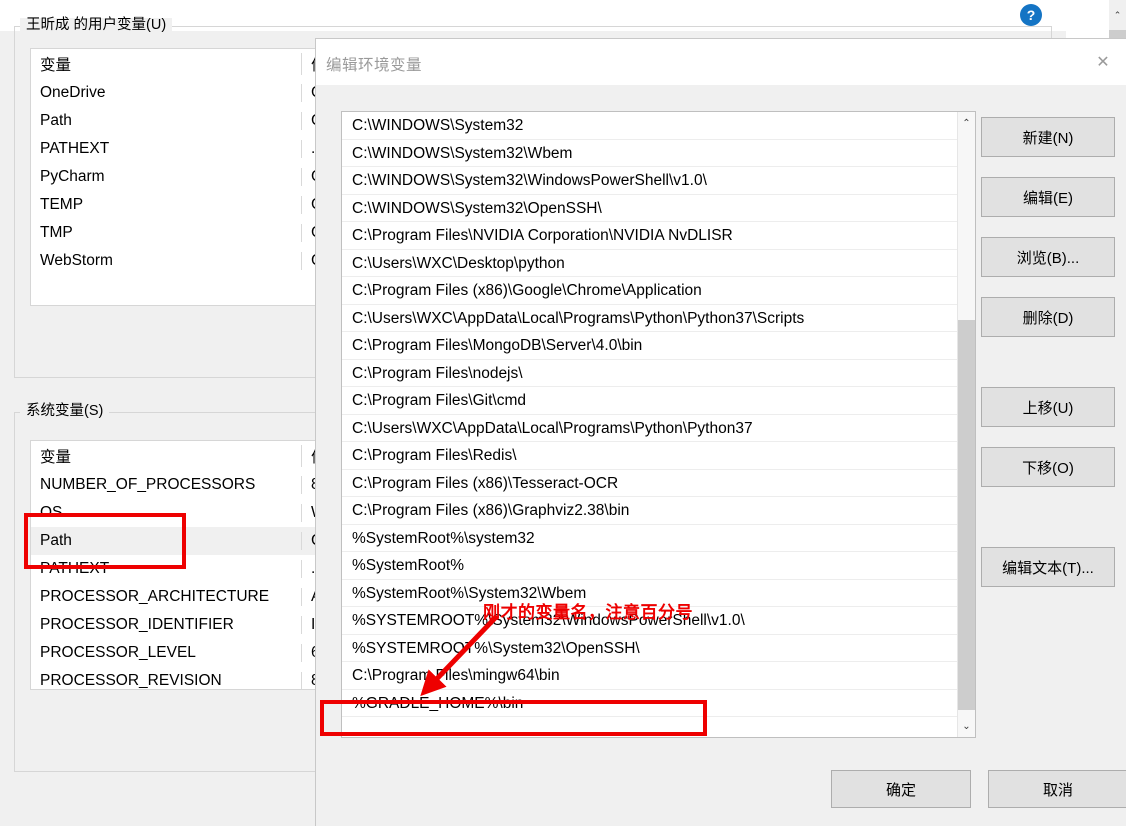 This screenshot has width=1126, height=826. I want to click on delete-button: 删除(D), so click(1048, 317).